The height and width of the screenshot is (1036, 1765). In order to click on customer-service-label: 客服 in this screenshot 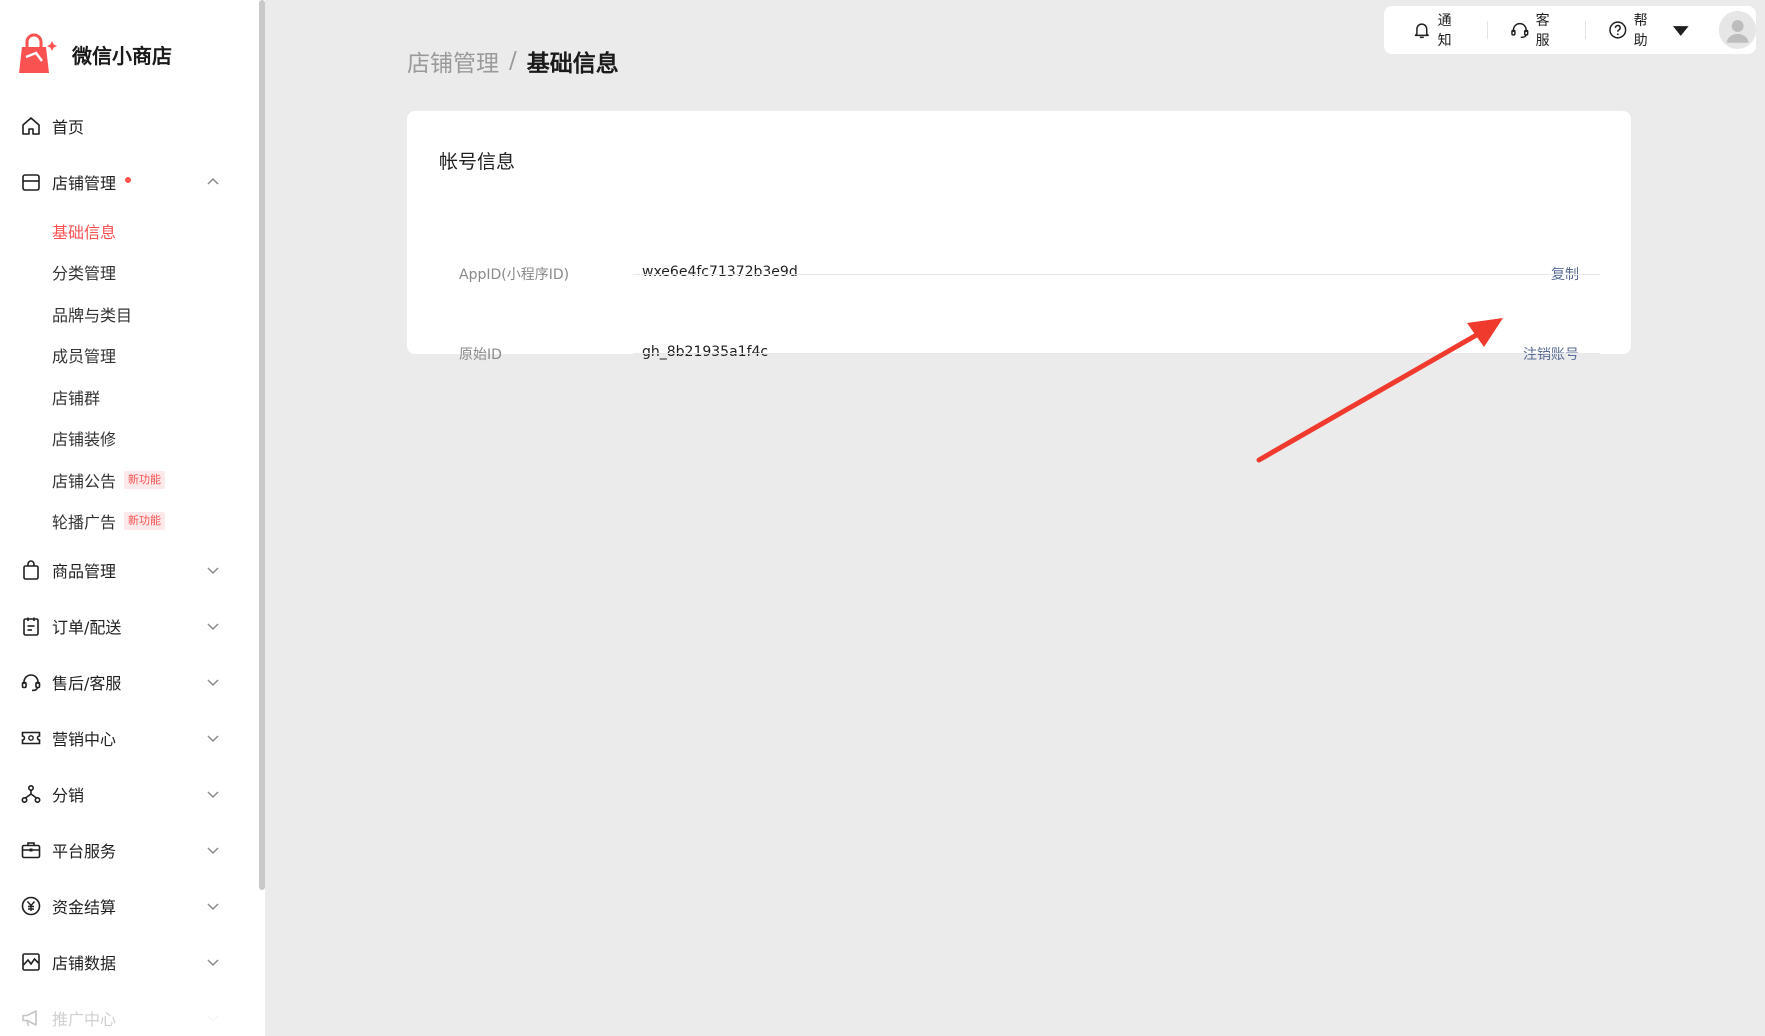, I will do `click(1542, 31)`.